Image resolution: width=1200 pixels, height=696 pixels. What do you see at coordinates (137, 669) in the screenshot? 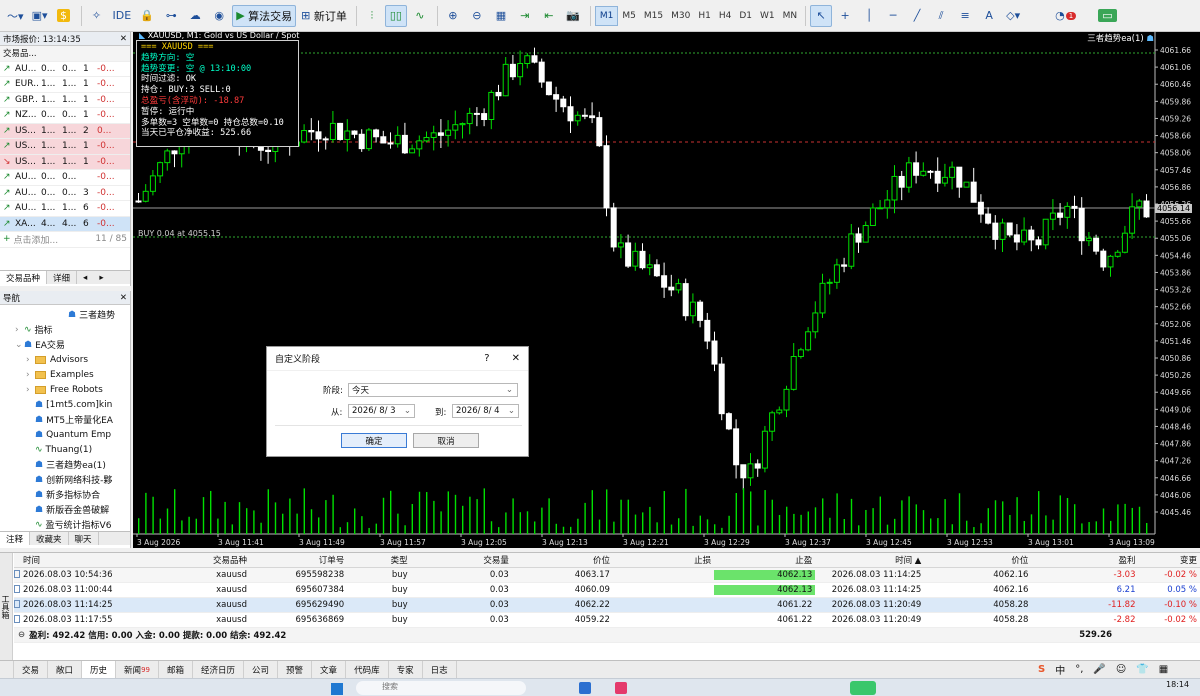
I see `toolbox-tab: 新闻 99` at bounding box center [137, 669].